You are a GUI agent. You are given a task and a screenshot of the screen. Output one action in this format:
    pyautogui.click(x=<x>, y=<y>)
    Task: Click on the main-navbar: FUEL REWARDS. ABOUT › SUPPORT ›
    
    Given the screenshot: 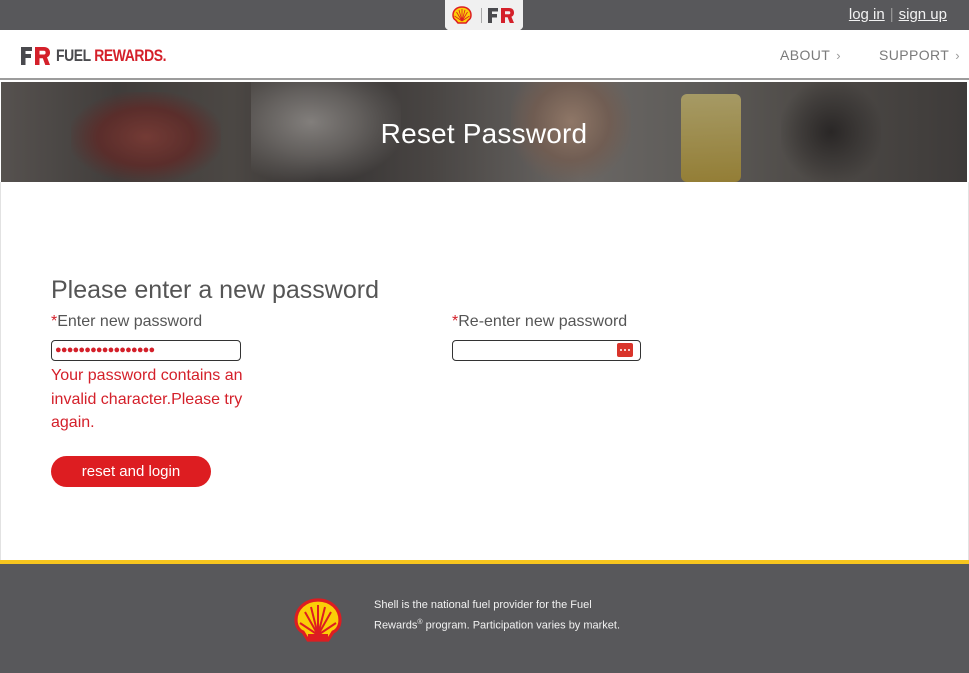 What is the action you would take?
    pyautogui.click(x=484, y=55)
    